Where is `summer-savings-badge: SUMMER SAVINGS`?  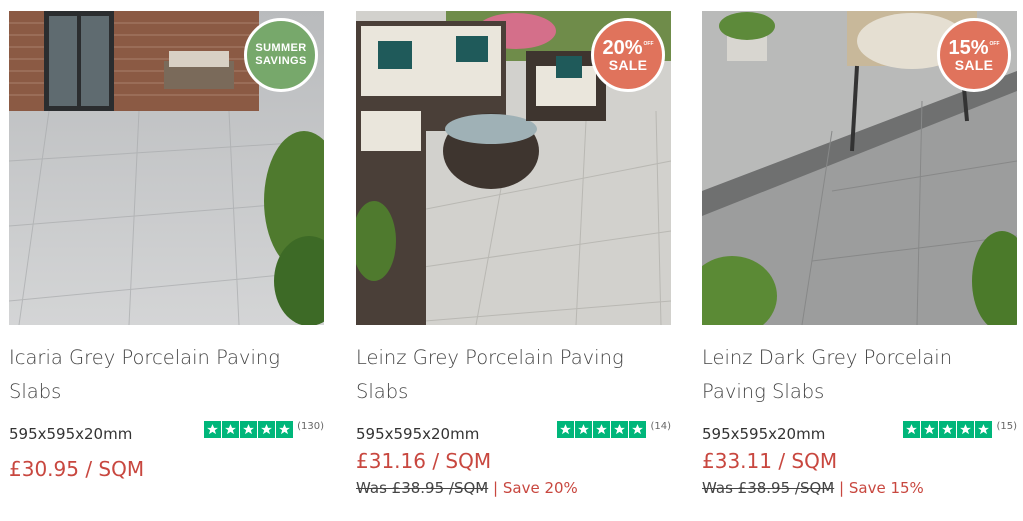 summer-savings-badge: SUMMER SAVINGS is located at coordinates (281, 55).